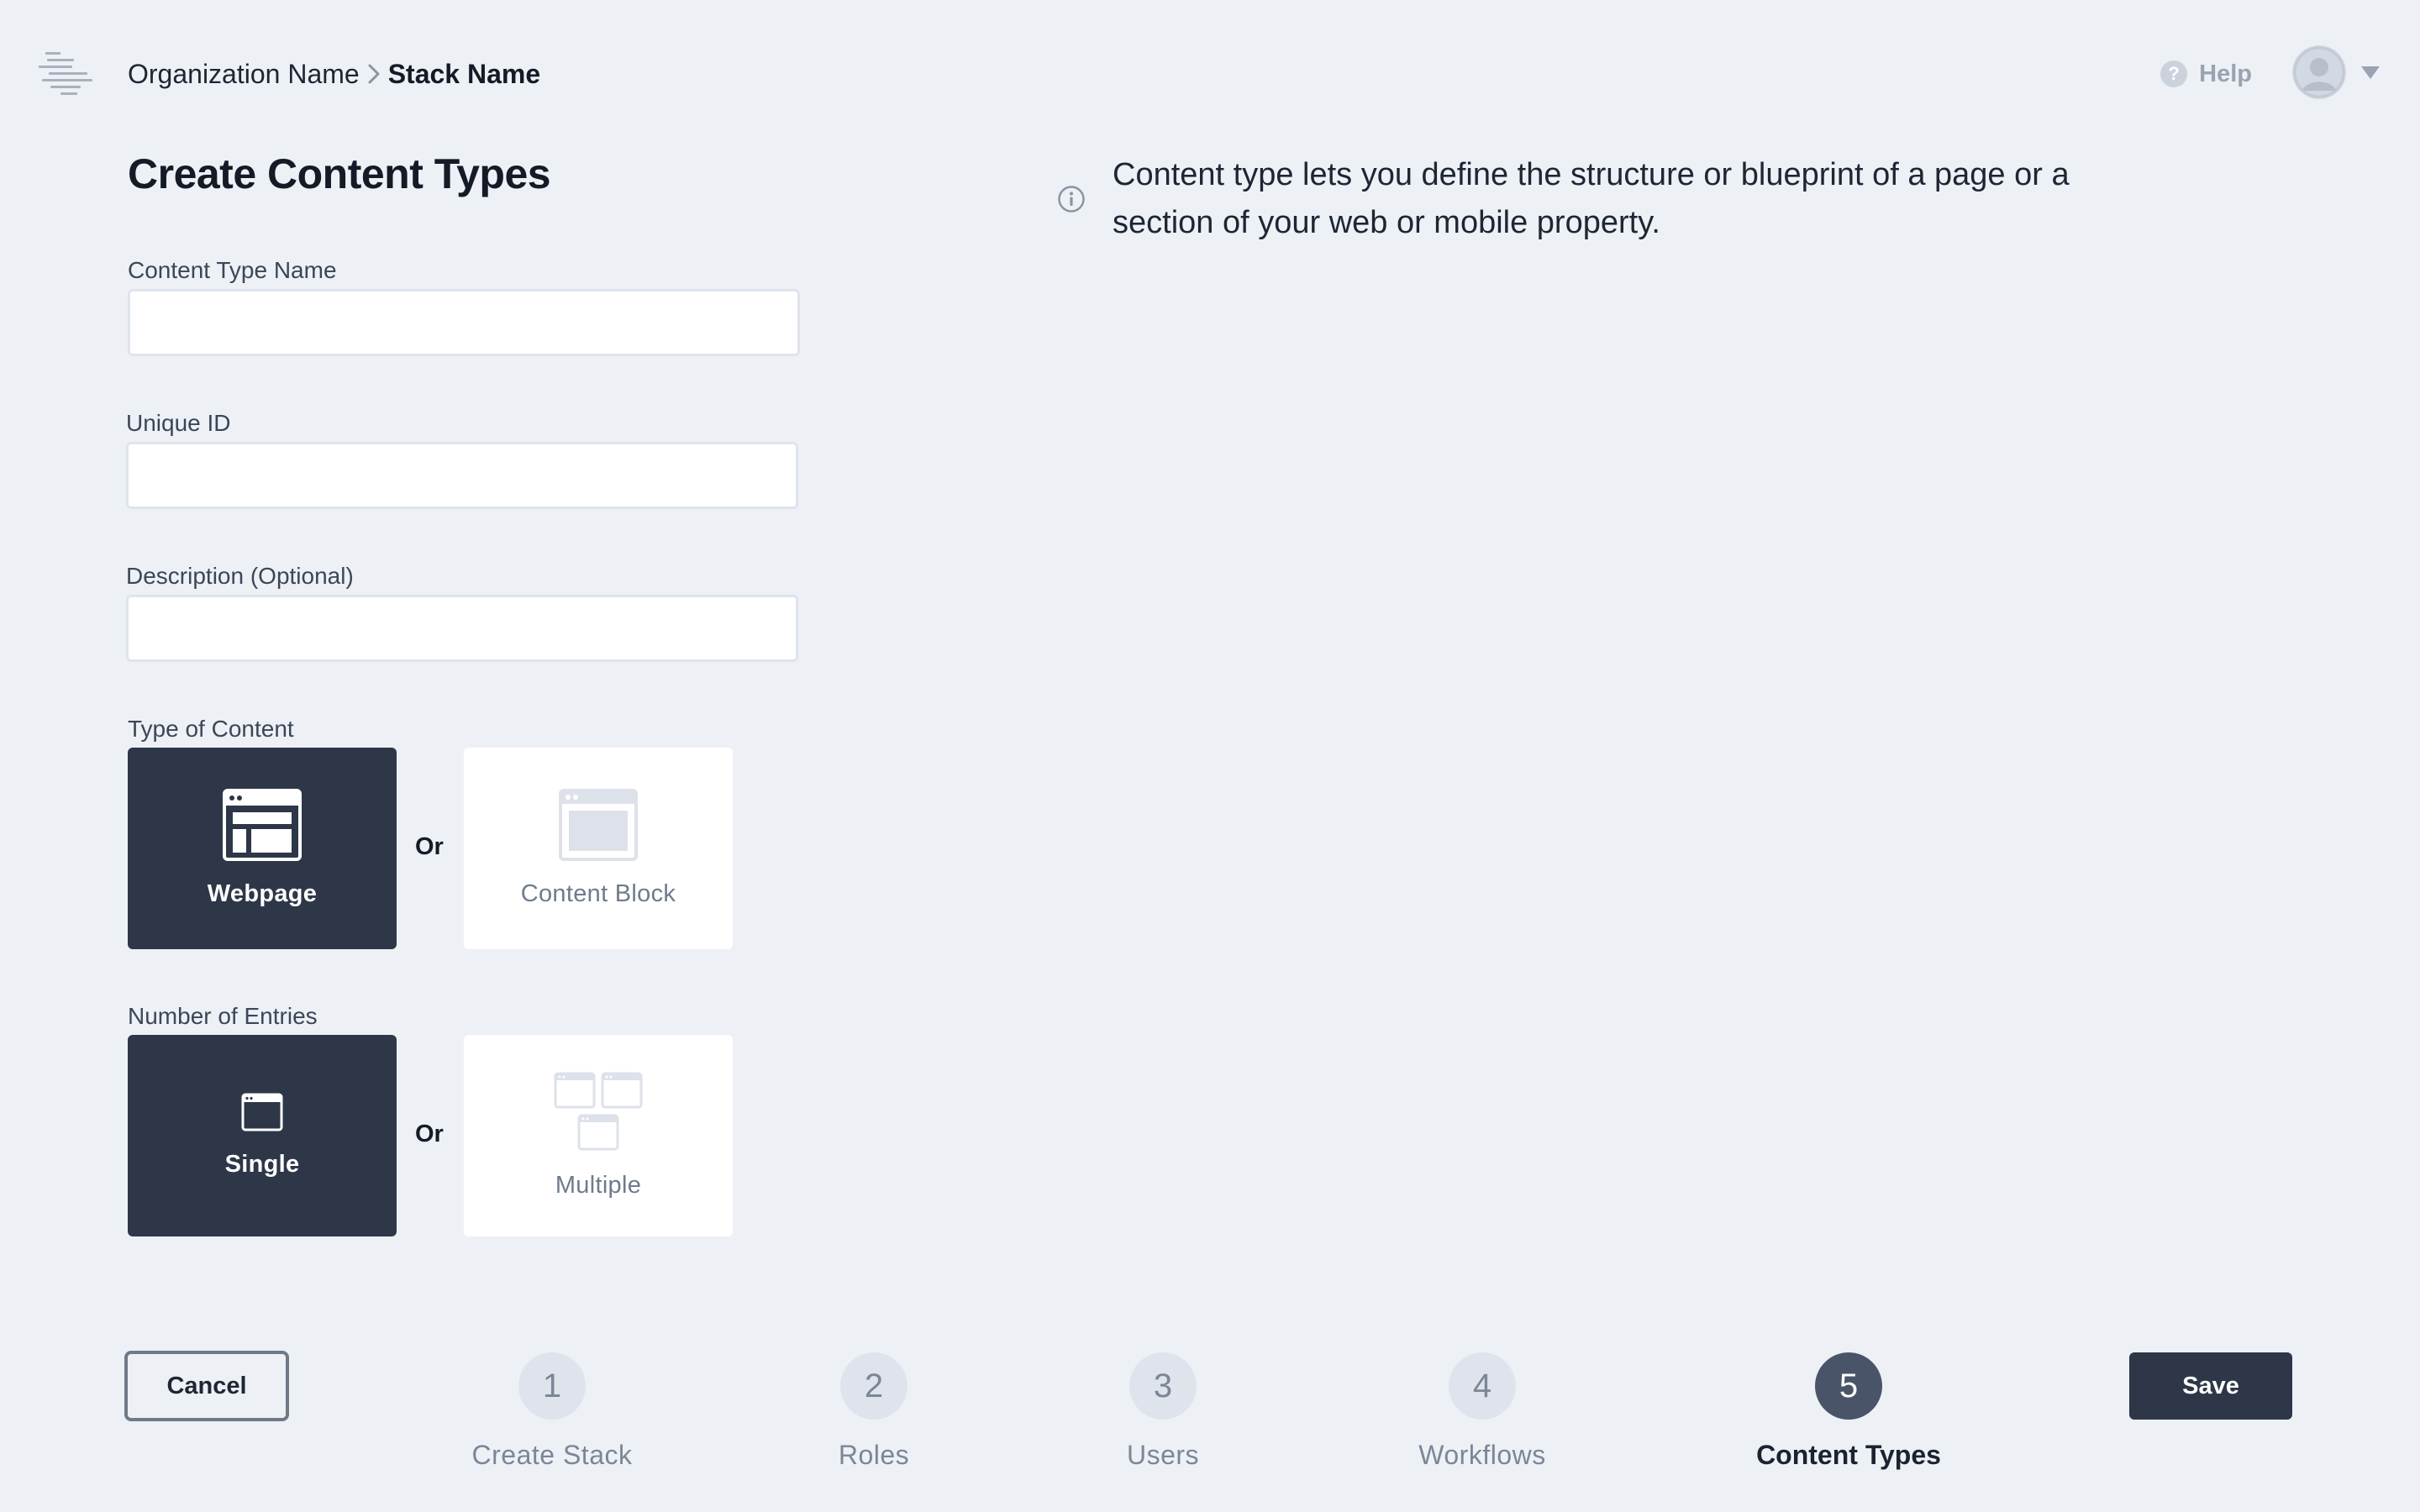  I want to click on multiple-label: Multiple, so click(598, 1185).